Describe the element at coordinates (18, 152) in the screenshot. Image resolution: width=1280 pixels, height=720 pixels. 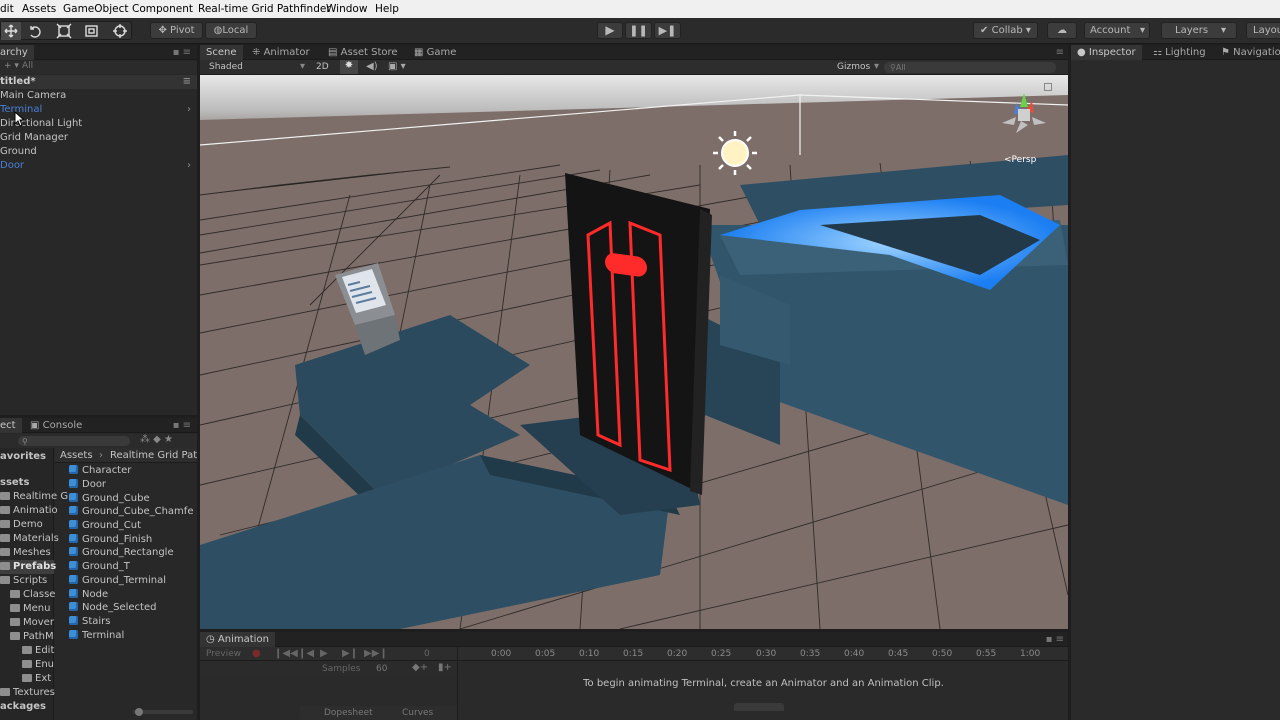
I see `hierarchy-item: Ground` at that location.